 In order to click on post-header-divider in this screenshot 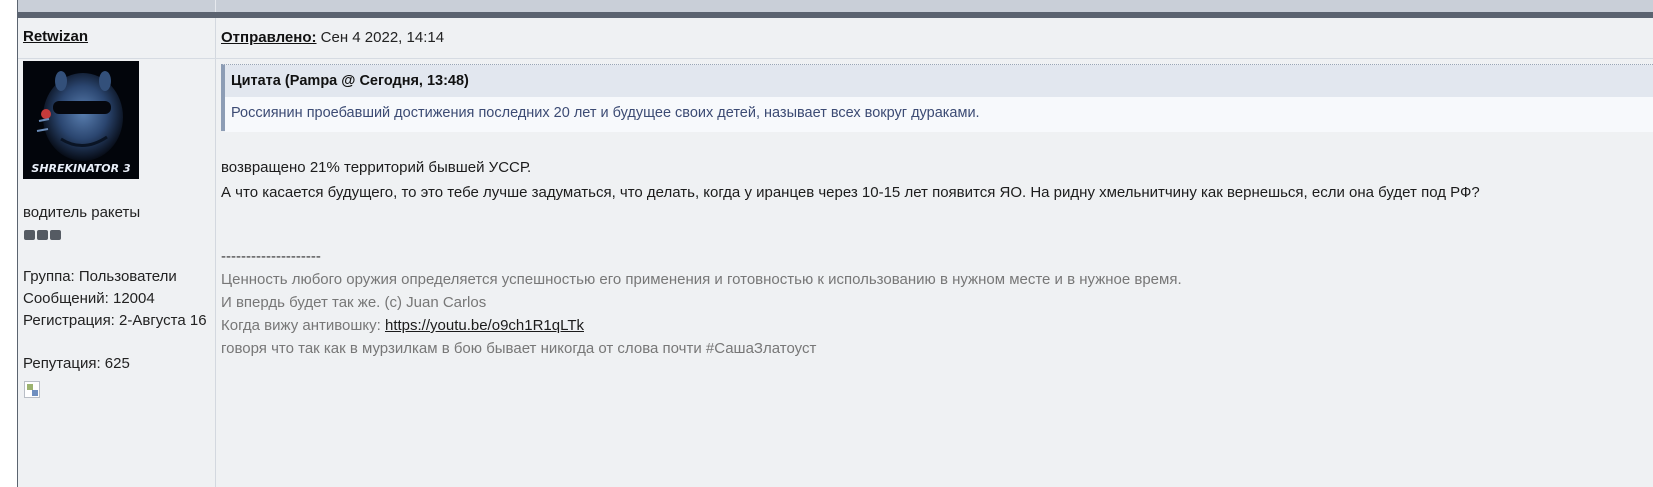, I will do `click(835, 58)`.